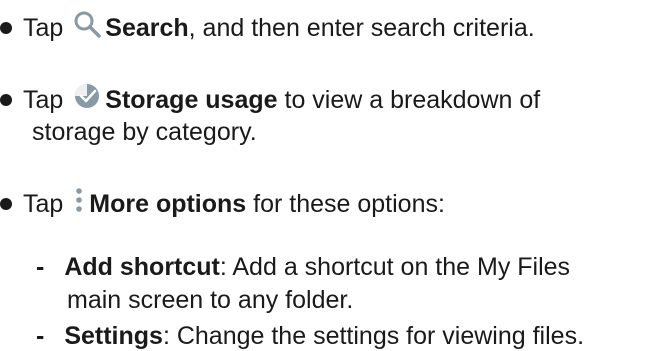 The height and width of the screenshot is (351, 665). What do you see at coordinates (210, 300) in the screenshot?
I see `add-shortcut-description-continued: main screen to any folder.` at bounding box center [210, 300].